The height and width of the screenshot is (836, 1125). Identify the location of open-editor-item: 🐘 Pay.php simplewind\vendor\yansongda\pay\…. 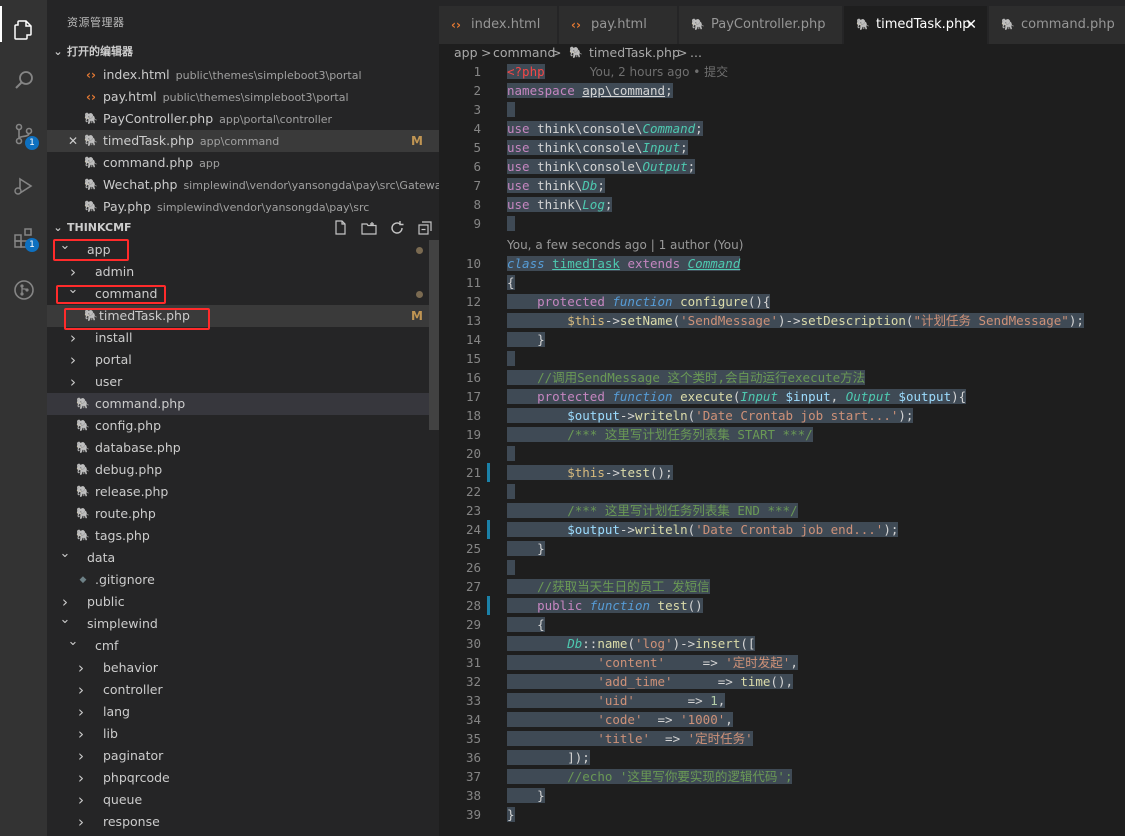
(243, 207).